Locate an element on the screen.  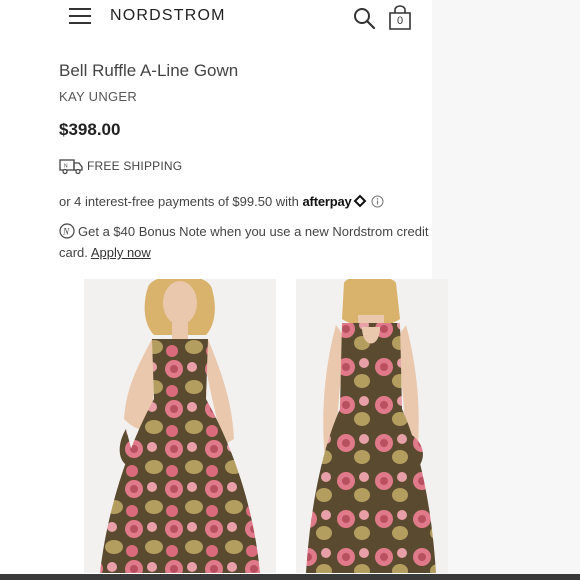
product-price: $398.00 is located at coordinates (90, 129).